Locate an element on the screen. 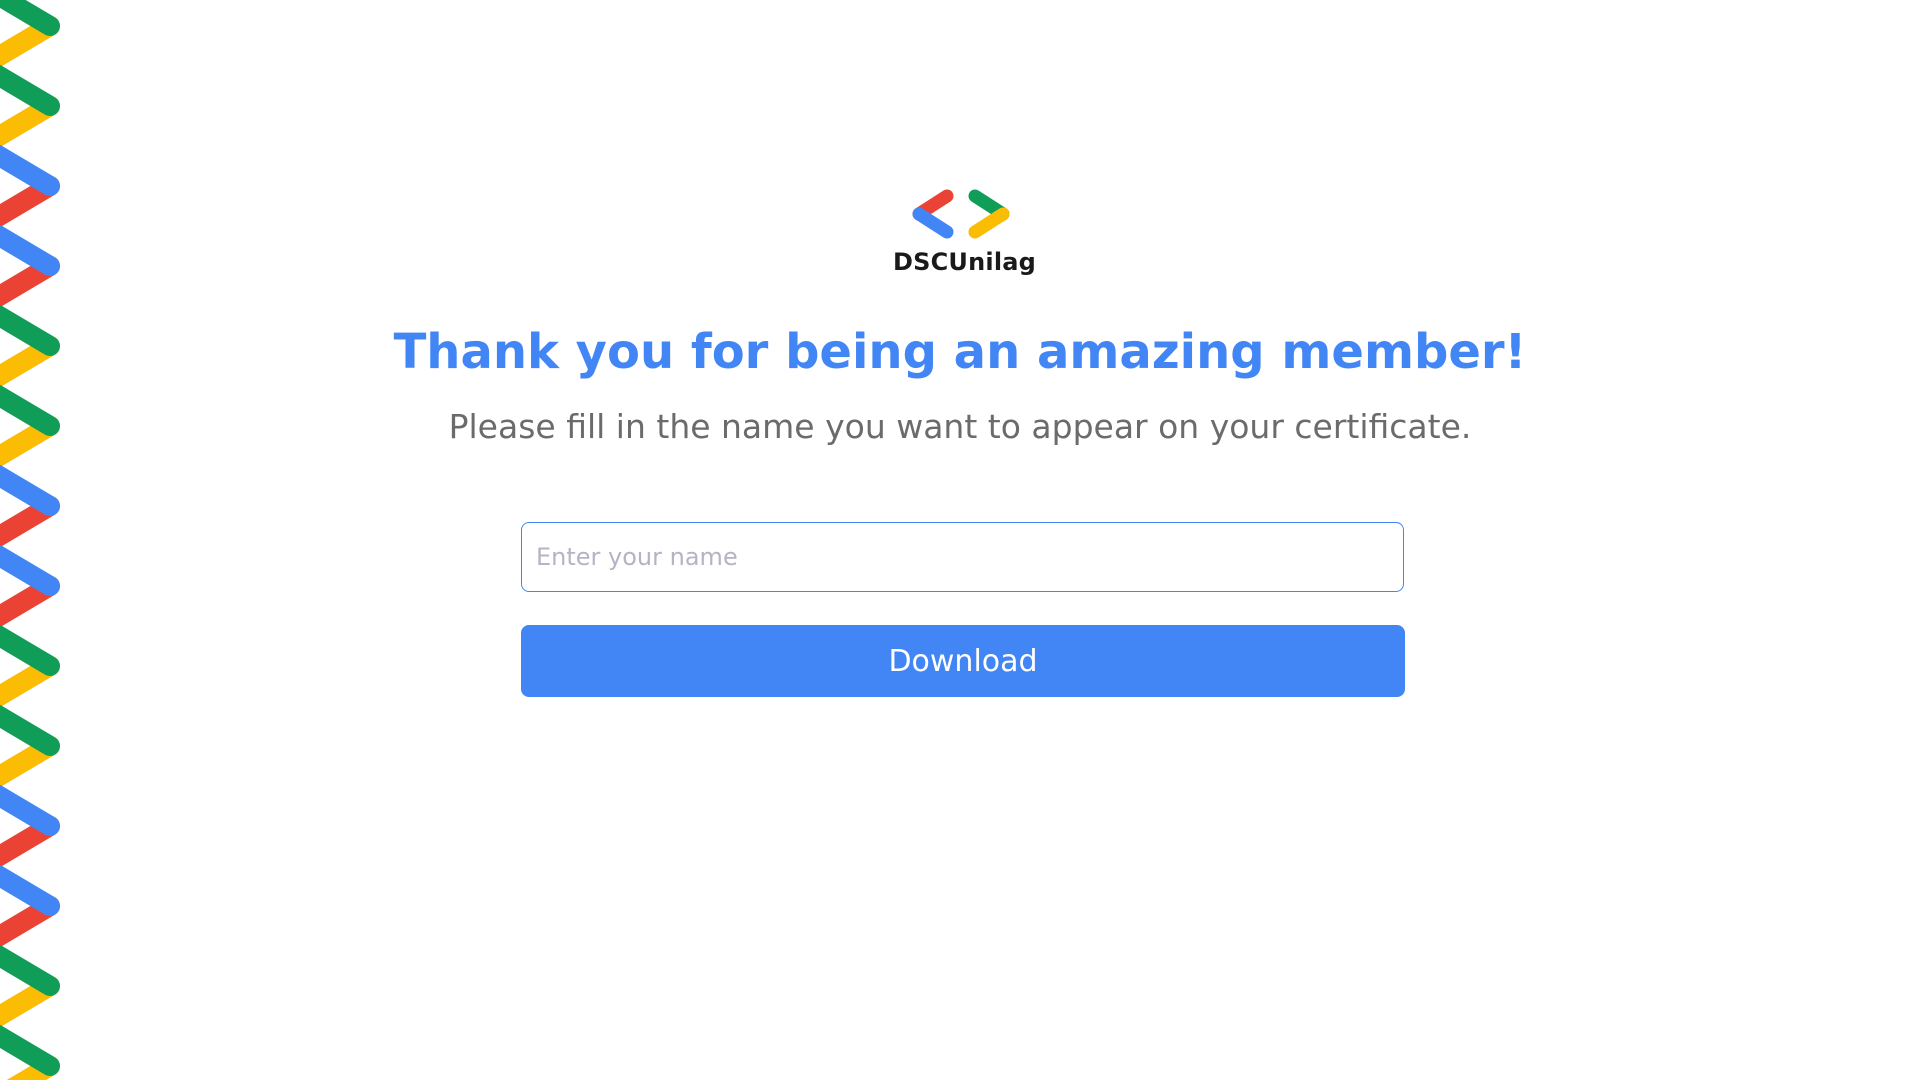 This screenshot has width=1920, height=1080. download-button: Download is located at coordinates (963, 661).